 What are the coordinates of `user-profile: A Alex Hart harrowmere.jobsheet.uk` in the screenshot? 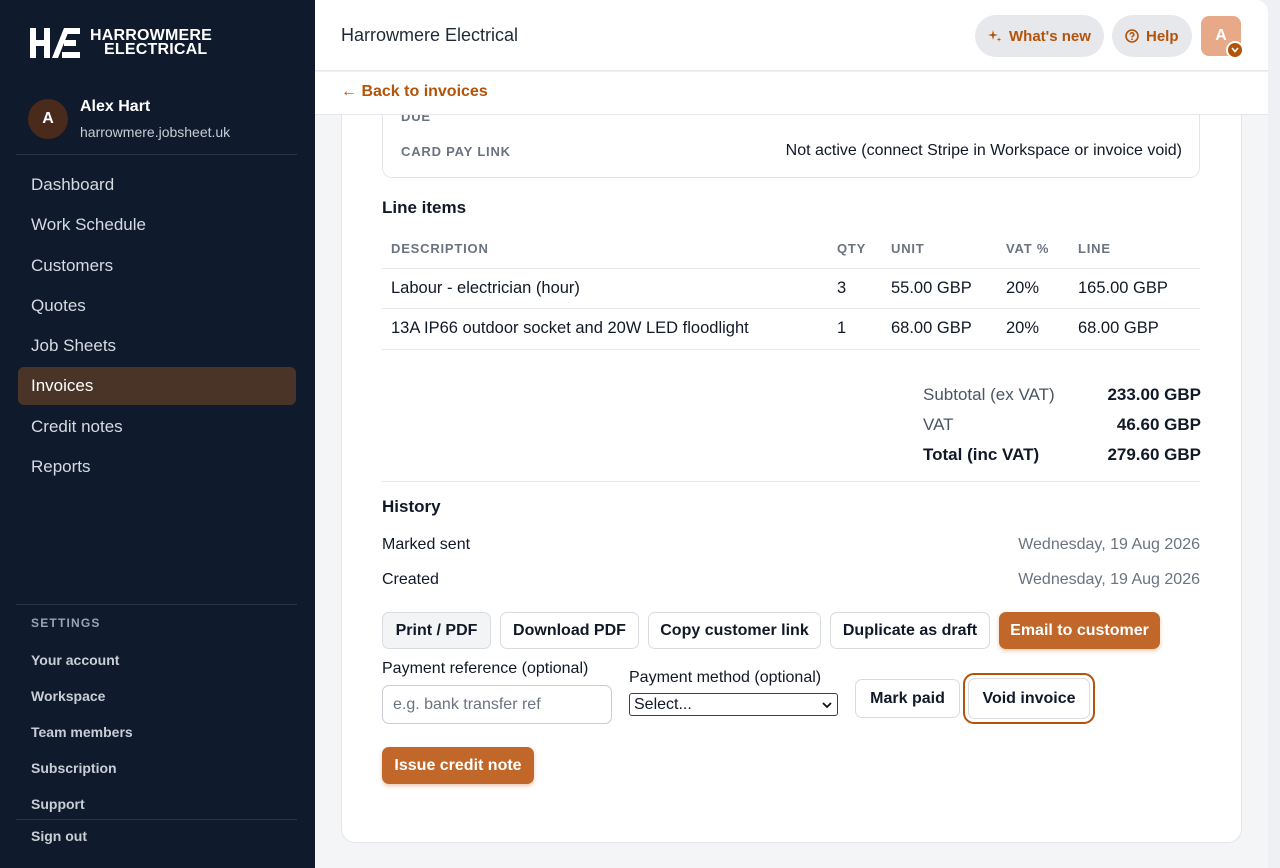 It's located at (129, 119).